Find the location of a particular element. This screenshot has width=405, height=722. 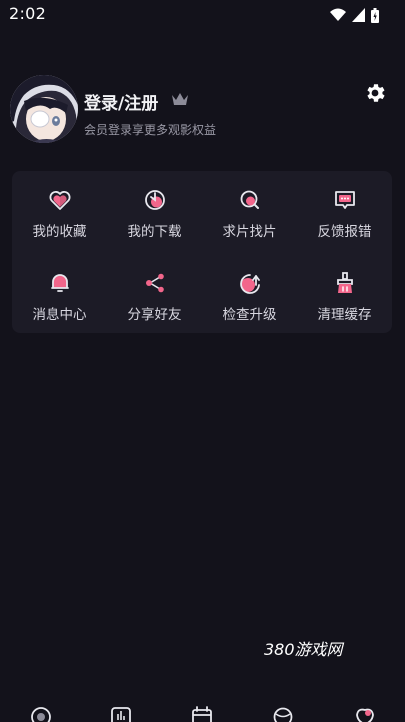

menu-label: 消息中心 is located at coordinates (59, 313).